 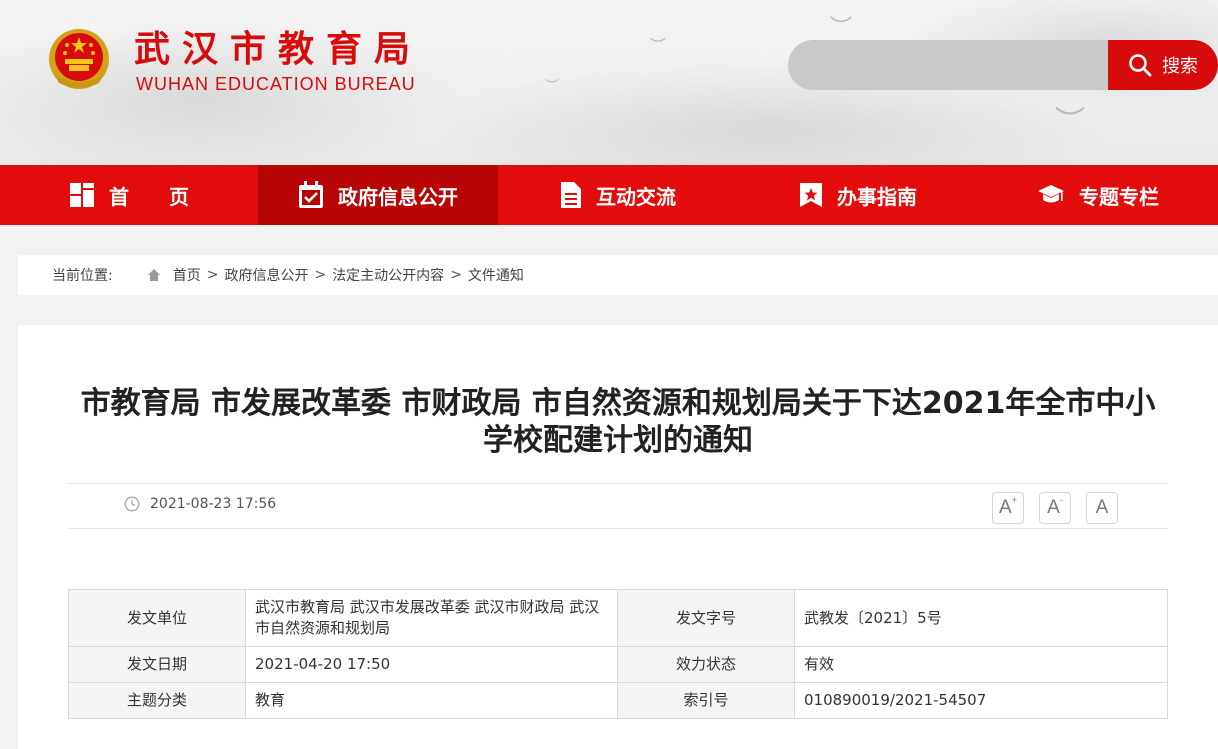 What do you see at coordinates (636, 196) in the screenshot?
I see `nav-label: 互动交流` at bounding box center [636, 196].